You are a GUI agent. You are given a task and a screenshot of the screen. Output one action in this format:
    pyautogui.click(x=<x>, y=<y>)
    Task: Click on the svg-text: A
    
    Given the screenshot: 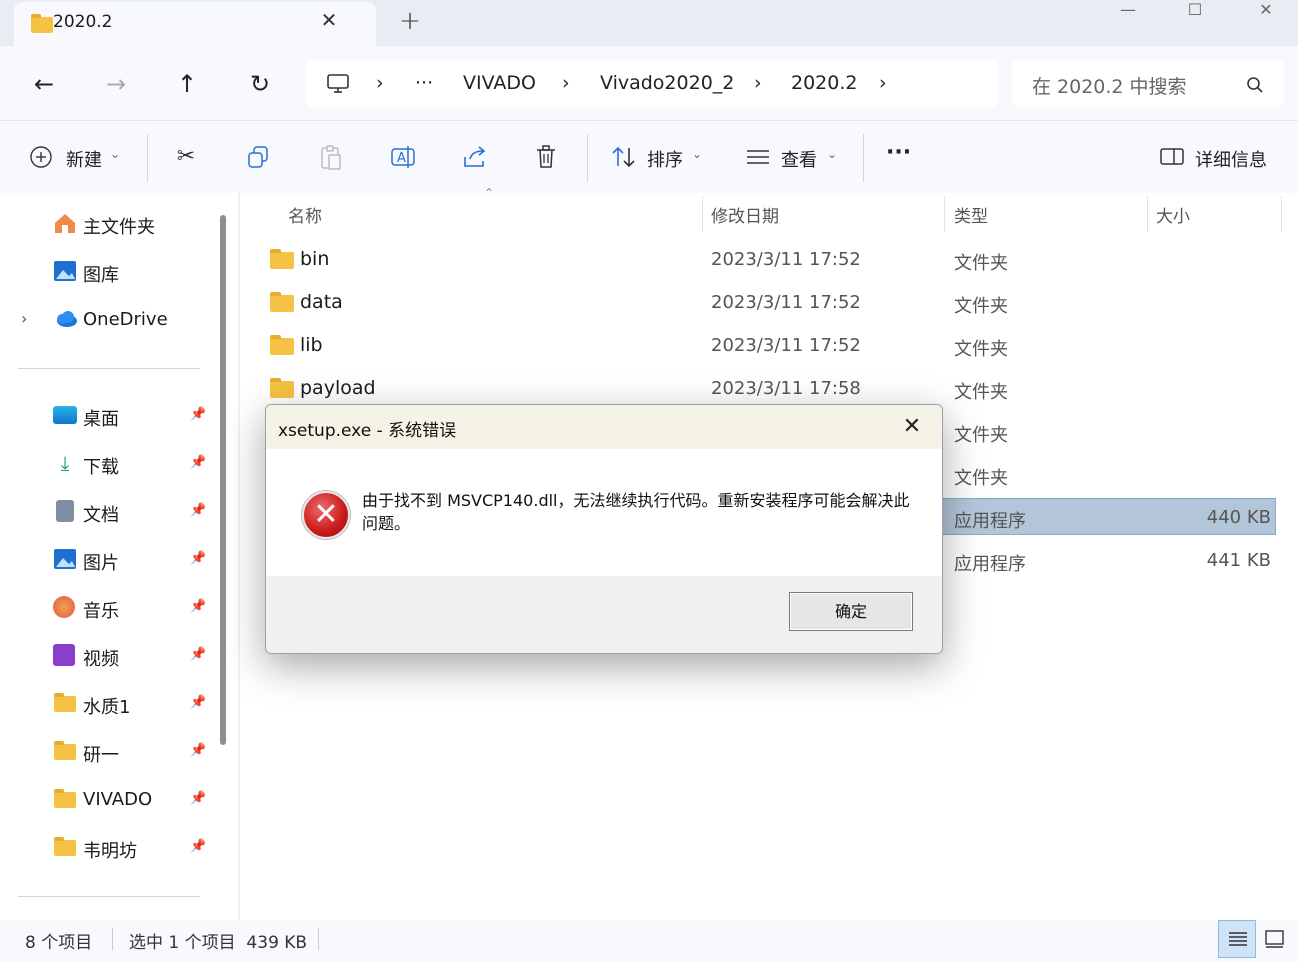 What is the action you would take?
    pyautogui.click(x=401, y=158)
    